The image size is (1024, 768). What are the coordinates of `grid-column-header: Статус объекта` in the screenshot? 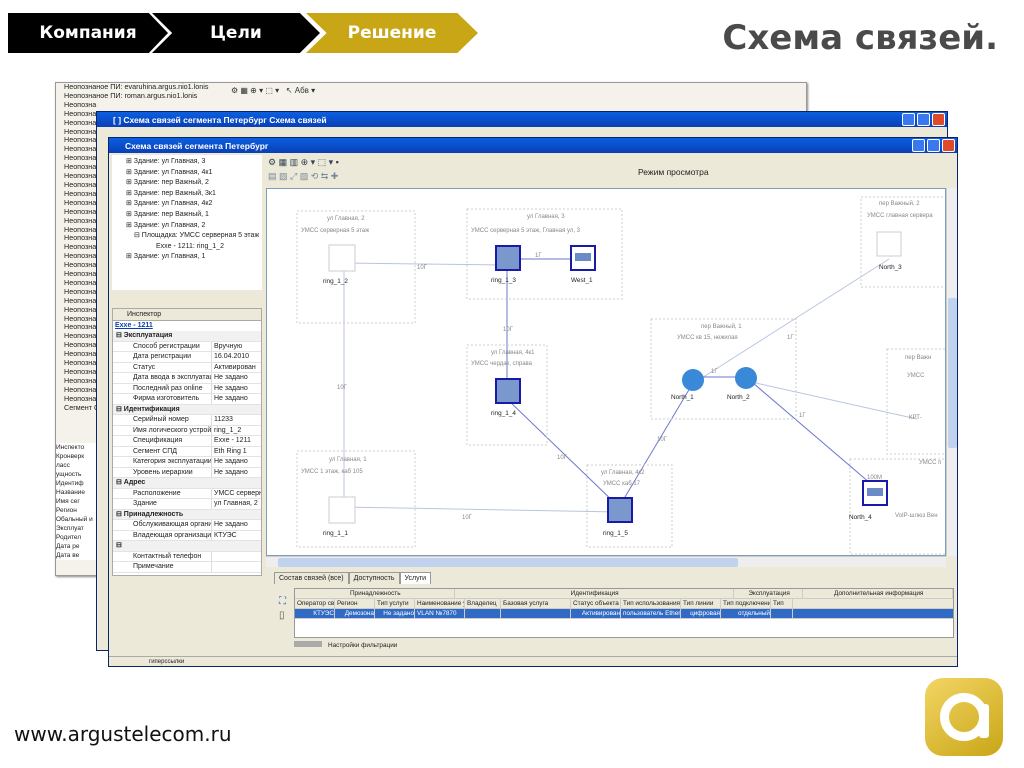 It's located at (596, 603).